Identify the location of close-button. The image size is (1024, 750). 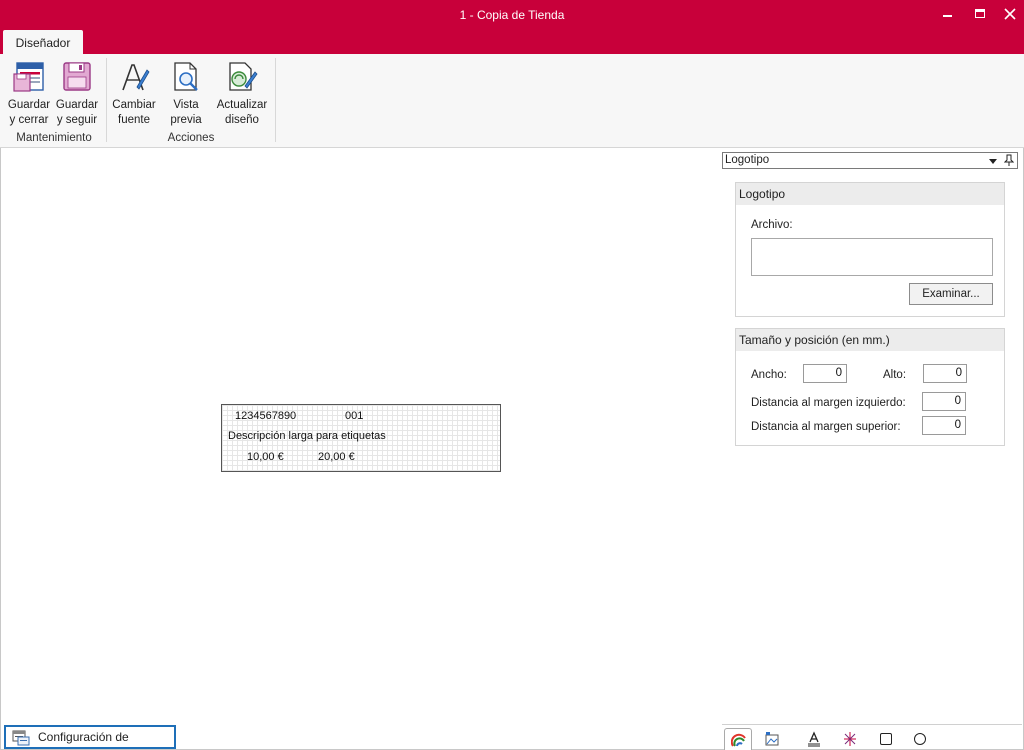
(1010, 14).